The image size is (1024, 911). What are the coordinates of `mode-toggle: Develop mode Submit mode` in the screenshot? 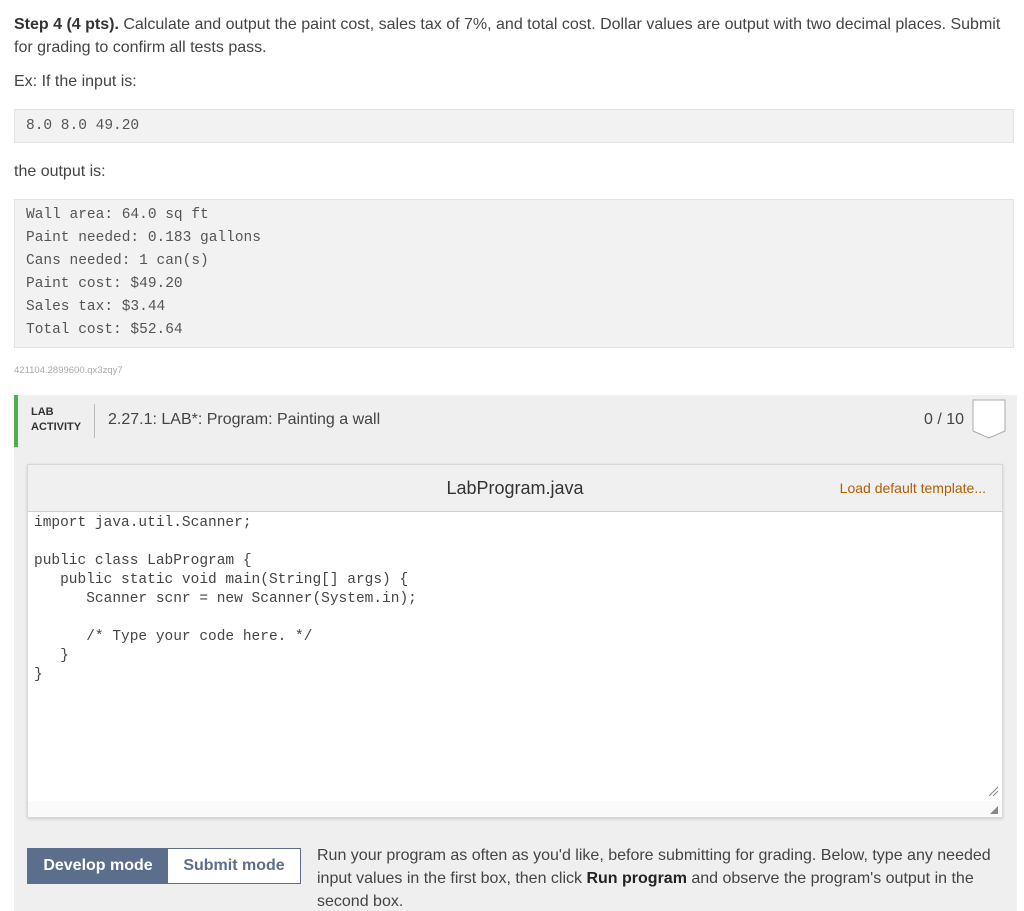 It's located at (164, 866).